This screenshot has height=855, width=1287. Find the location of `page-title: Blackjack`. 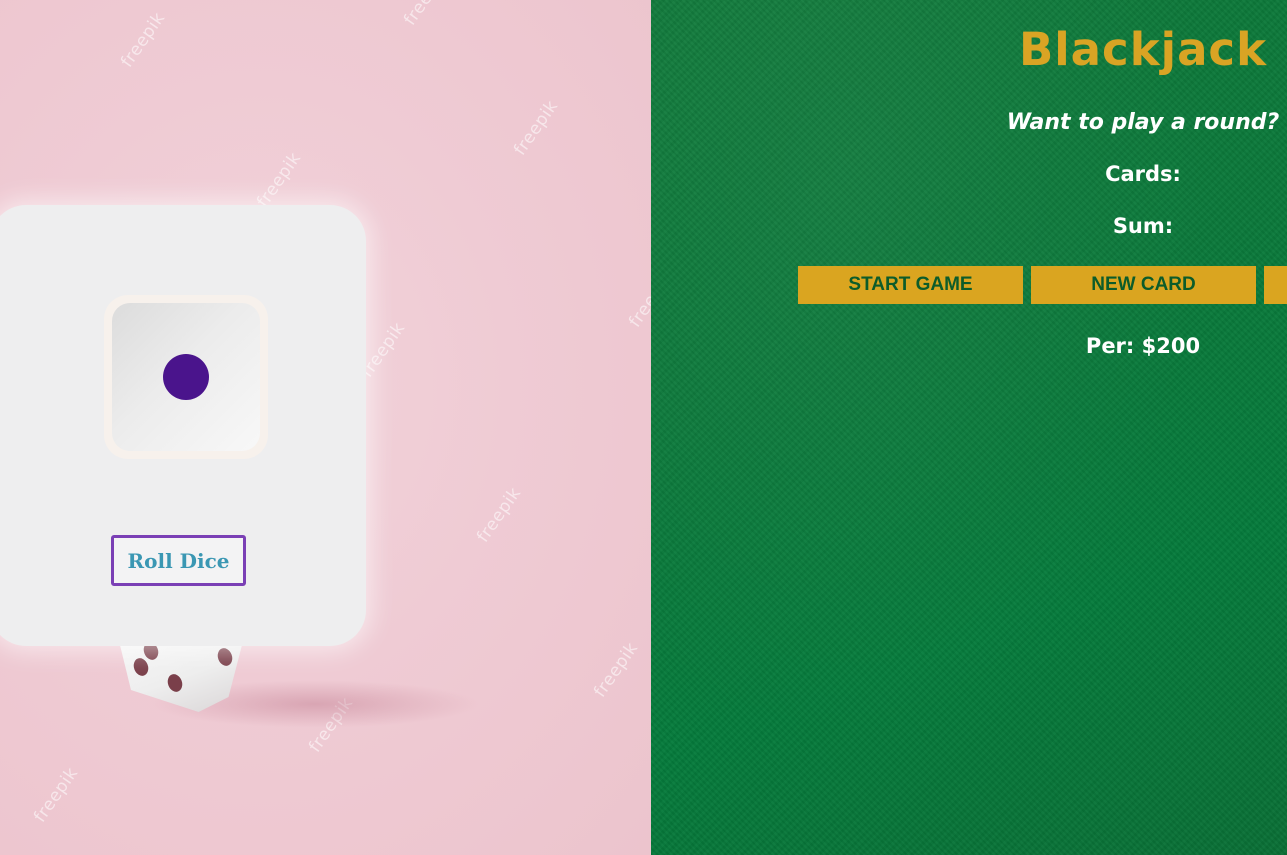

page-title: Blackjack is located at coordinates (1143, 49).